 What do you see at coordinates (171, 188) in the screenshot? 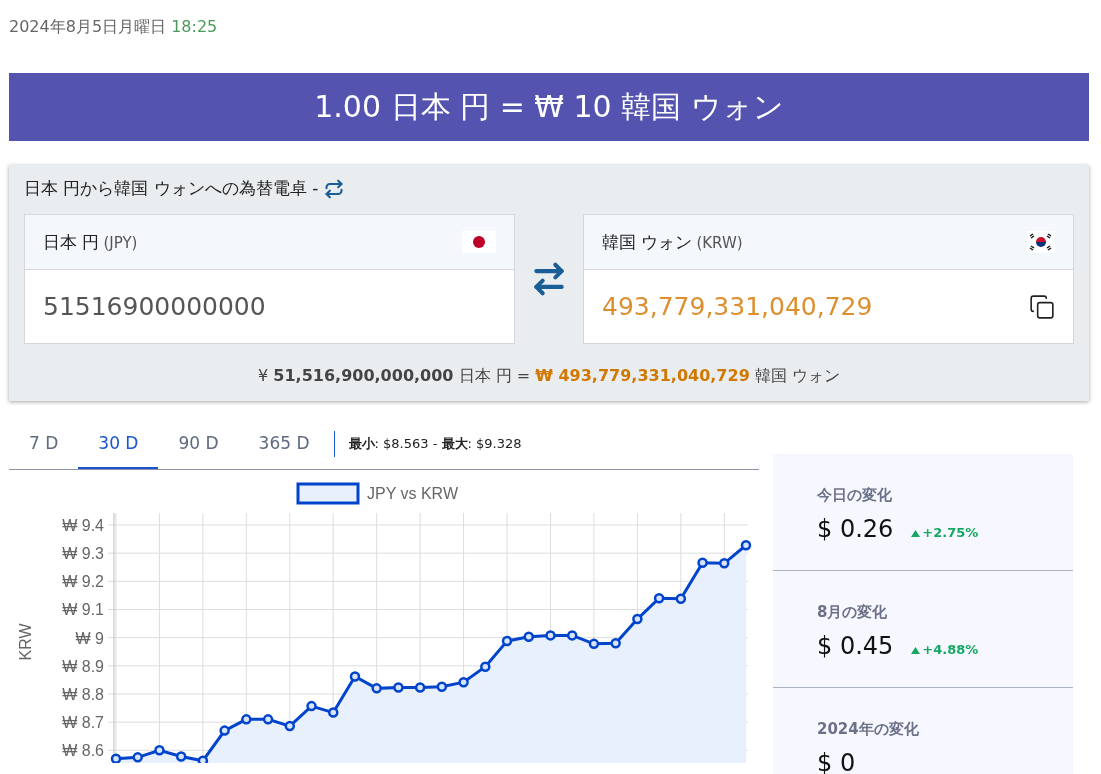
I see `converter-title: 日本 円から韓国 ウォンへの為替電卓 -` at bounding box center [171, 188].